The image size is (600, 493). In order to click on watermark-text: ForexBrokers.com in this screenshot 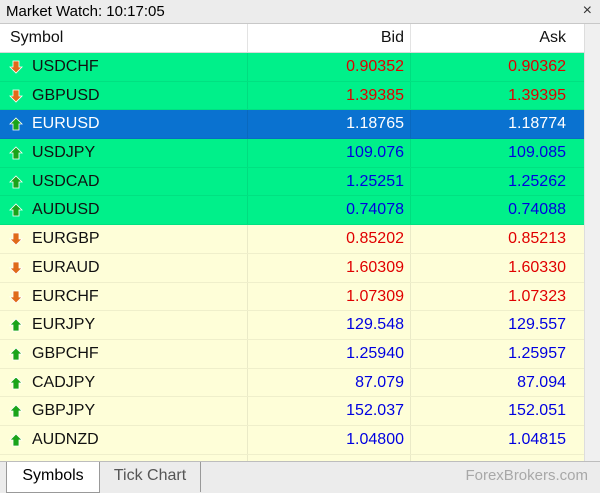, I will do `click(526, 475)`.